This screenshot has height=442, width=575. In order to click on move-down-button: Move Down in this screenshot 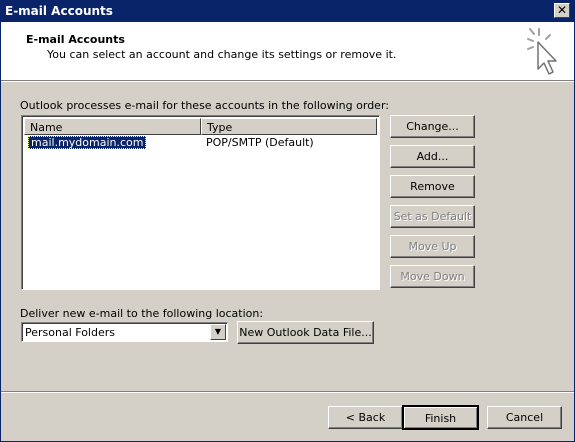, I will do `click(432, 276)`.